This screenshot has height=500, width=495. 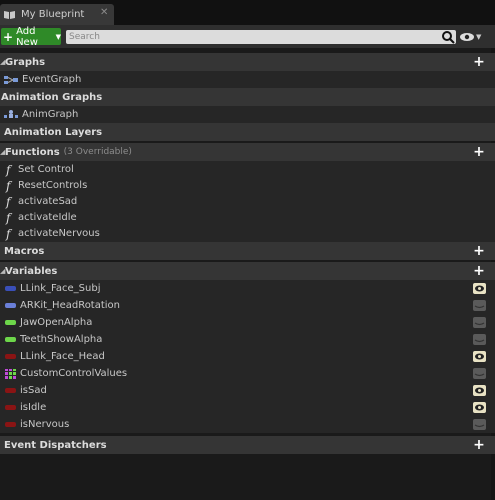 What do you see at coordinates (10, 373) in the screenshot?
I see `map-variable-icon` at bounding box center [10, 373].